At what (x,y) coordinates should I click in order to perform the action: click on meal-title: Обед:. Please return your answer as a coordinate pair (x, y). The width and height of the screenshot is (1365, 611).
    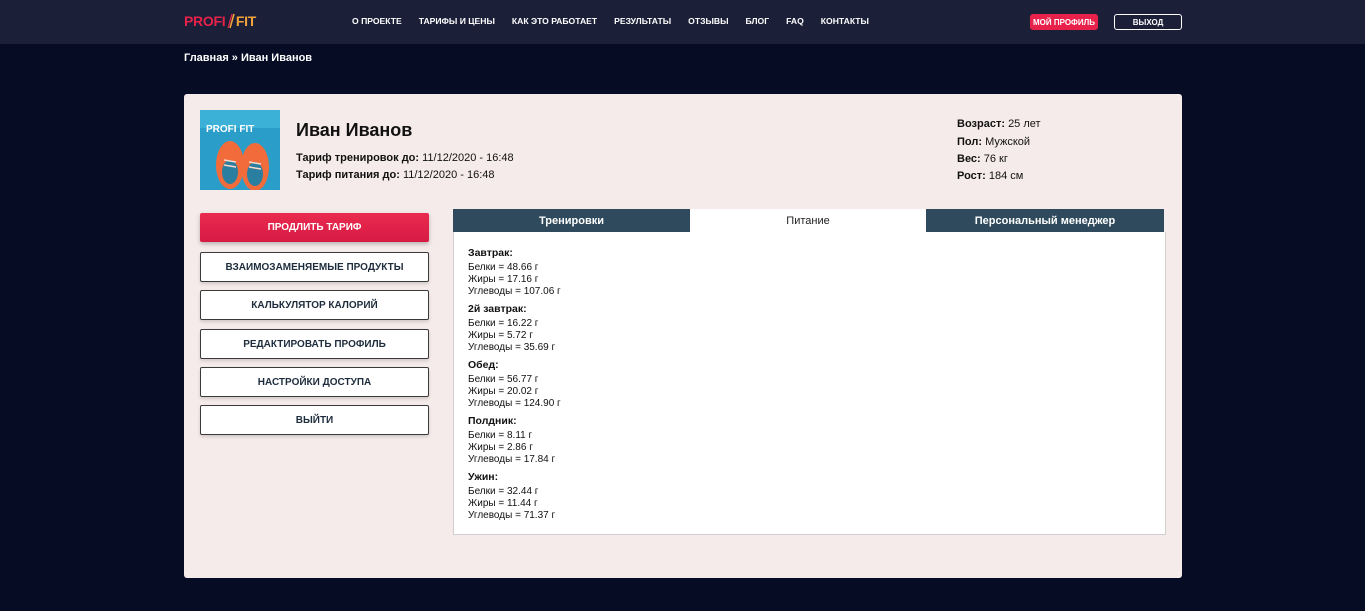
    Looking at the image, I should click on (483, 365).